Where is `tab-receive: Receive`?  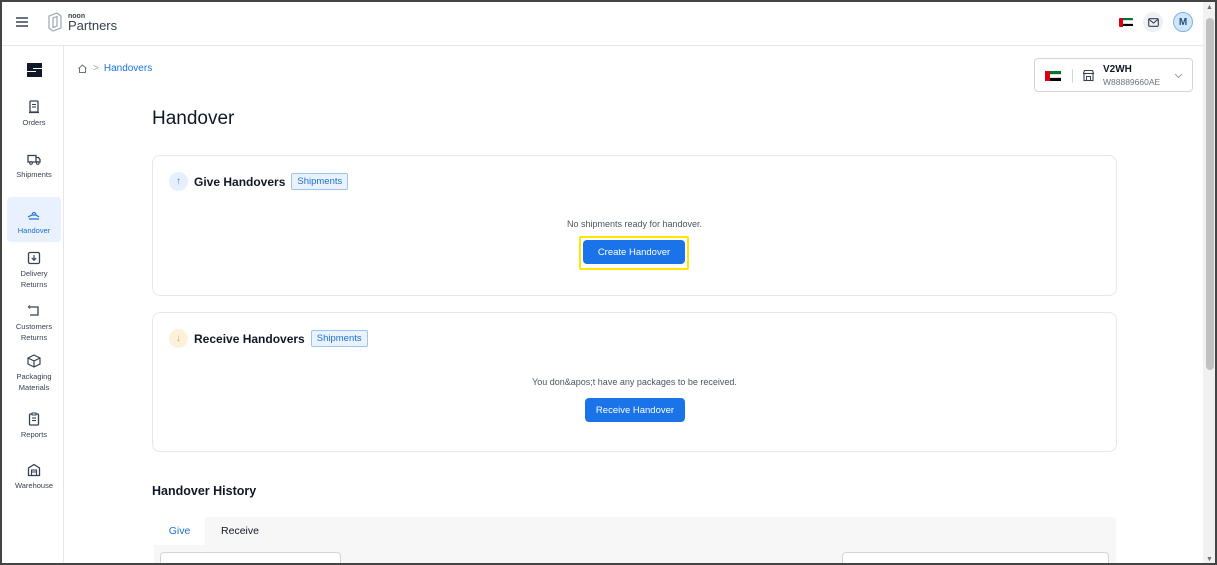
tab-receive: Receive is located at coordinates (240, 531).